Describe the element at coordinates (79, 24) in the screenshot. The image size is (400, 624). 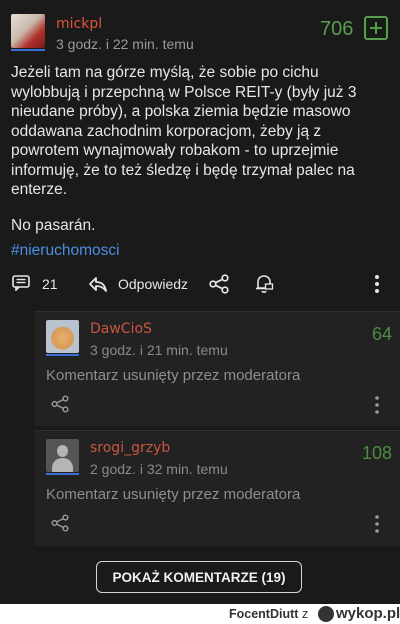
I see `post-author: mickpl` at that location.